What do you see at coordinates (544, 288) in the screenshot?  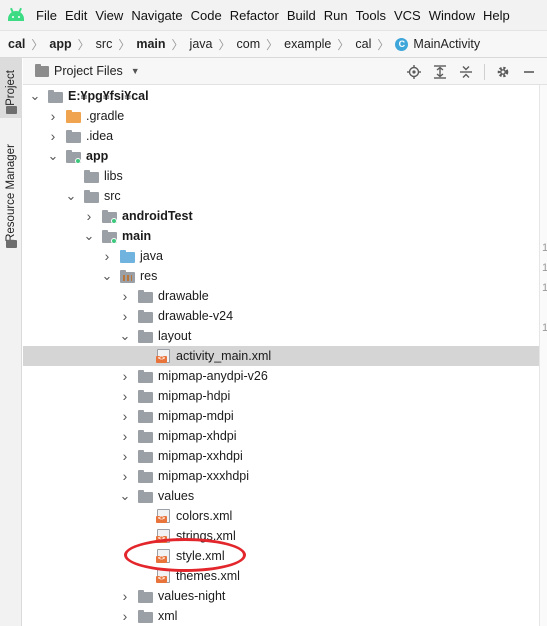 I see `line-number: 1` at bounding box center [544, 288].